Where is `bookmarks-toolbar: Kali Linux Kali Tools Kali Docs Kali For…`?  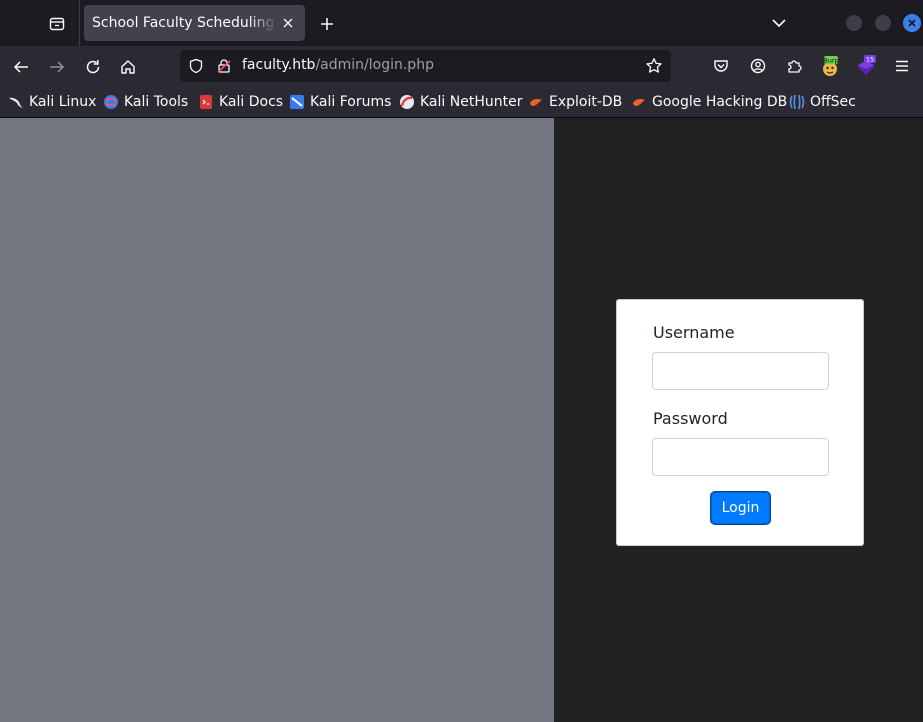
bookmarks-toolbar: Kali Linux Kali Tools Kali Docs Kali For… is located at coordinates (461, 102).